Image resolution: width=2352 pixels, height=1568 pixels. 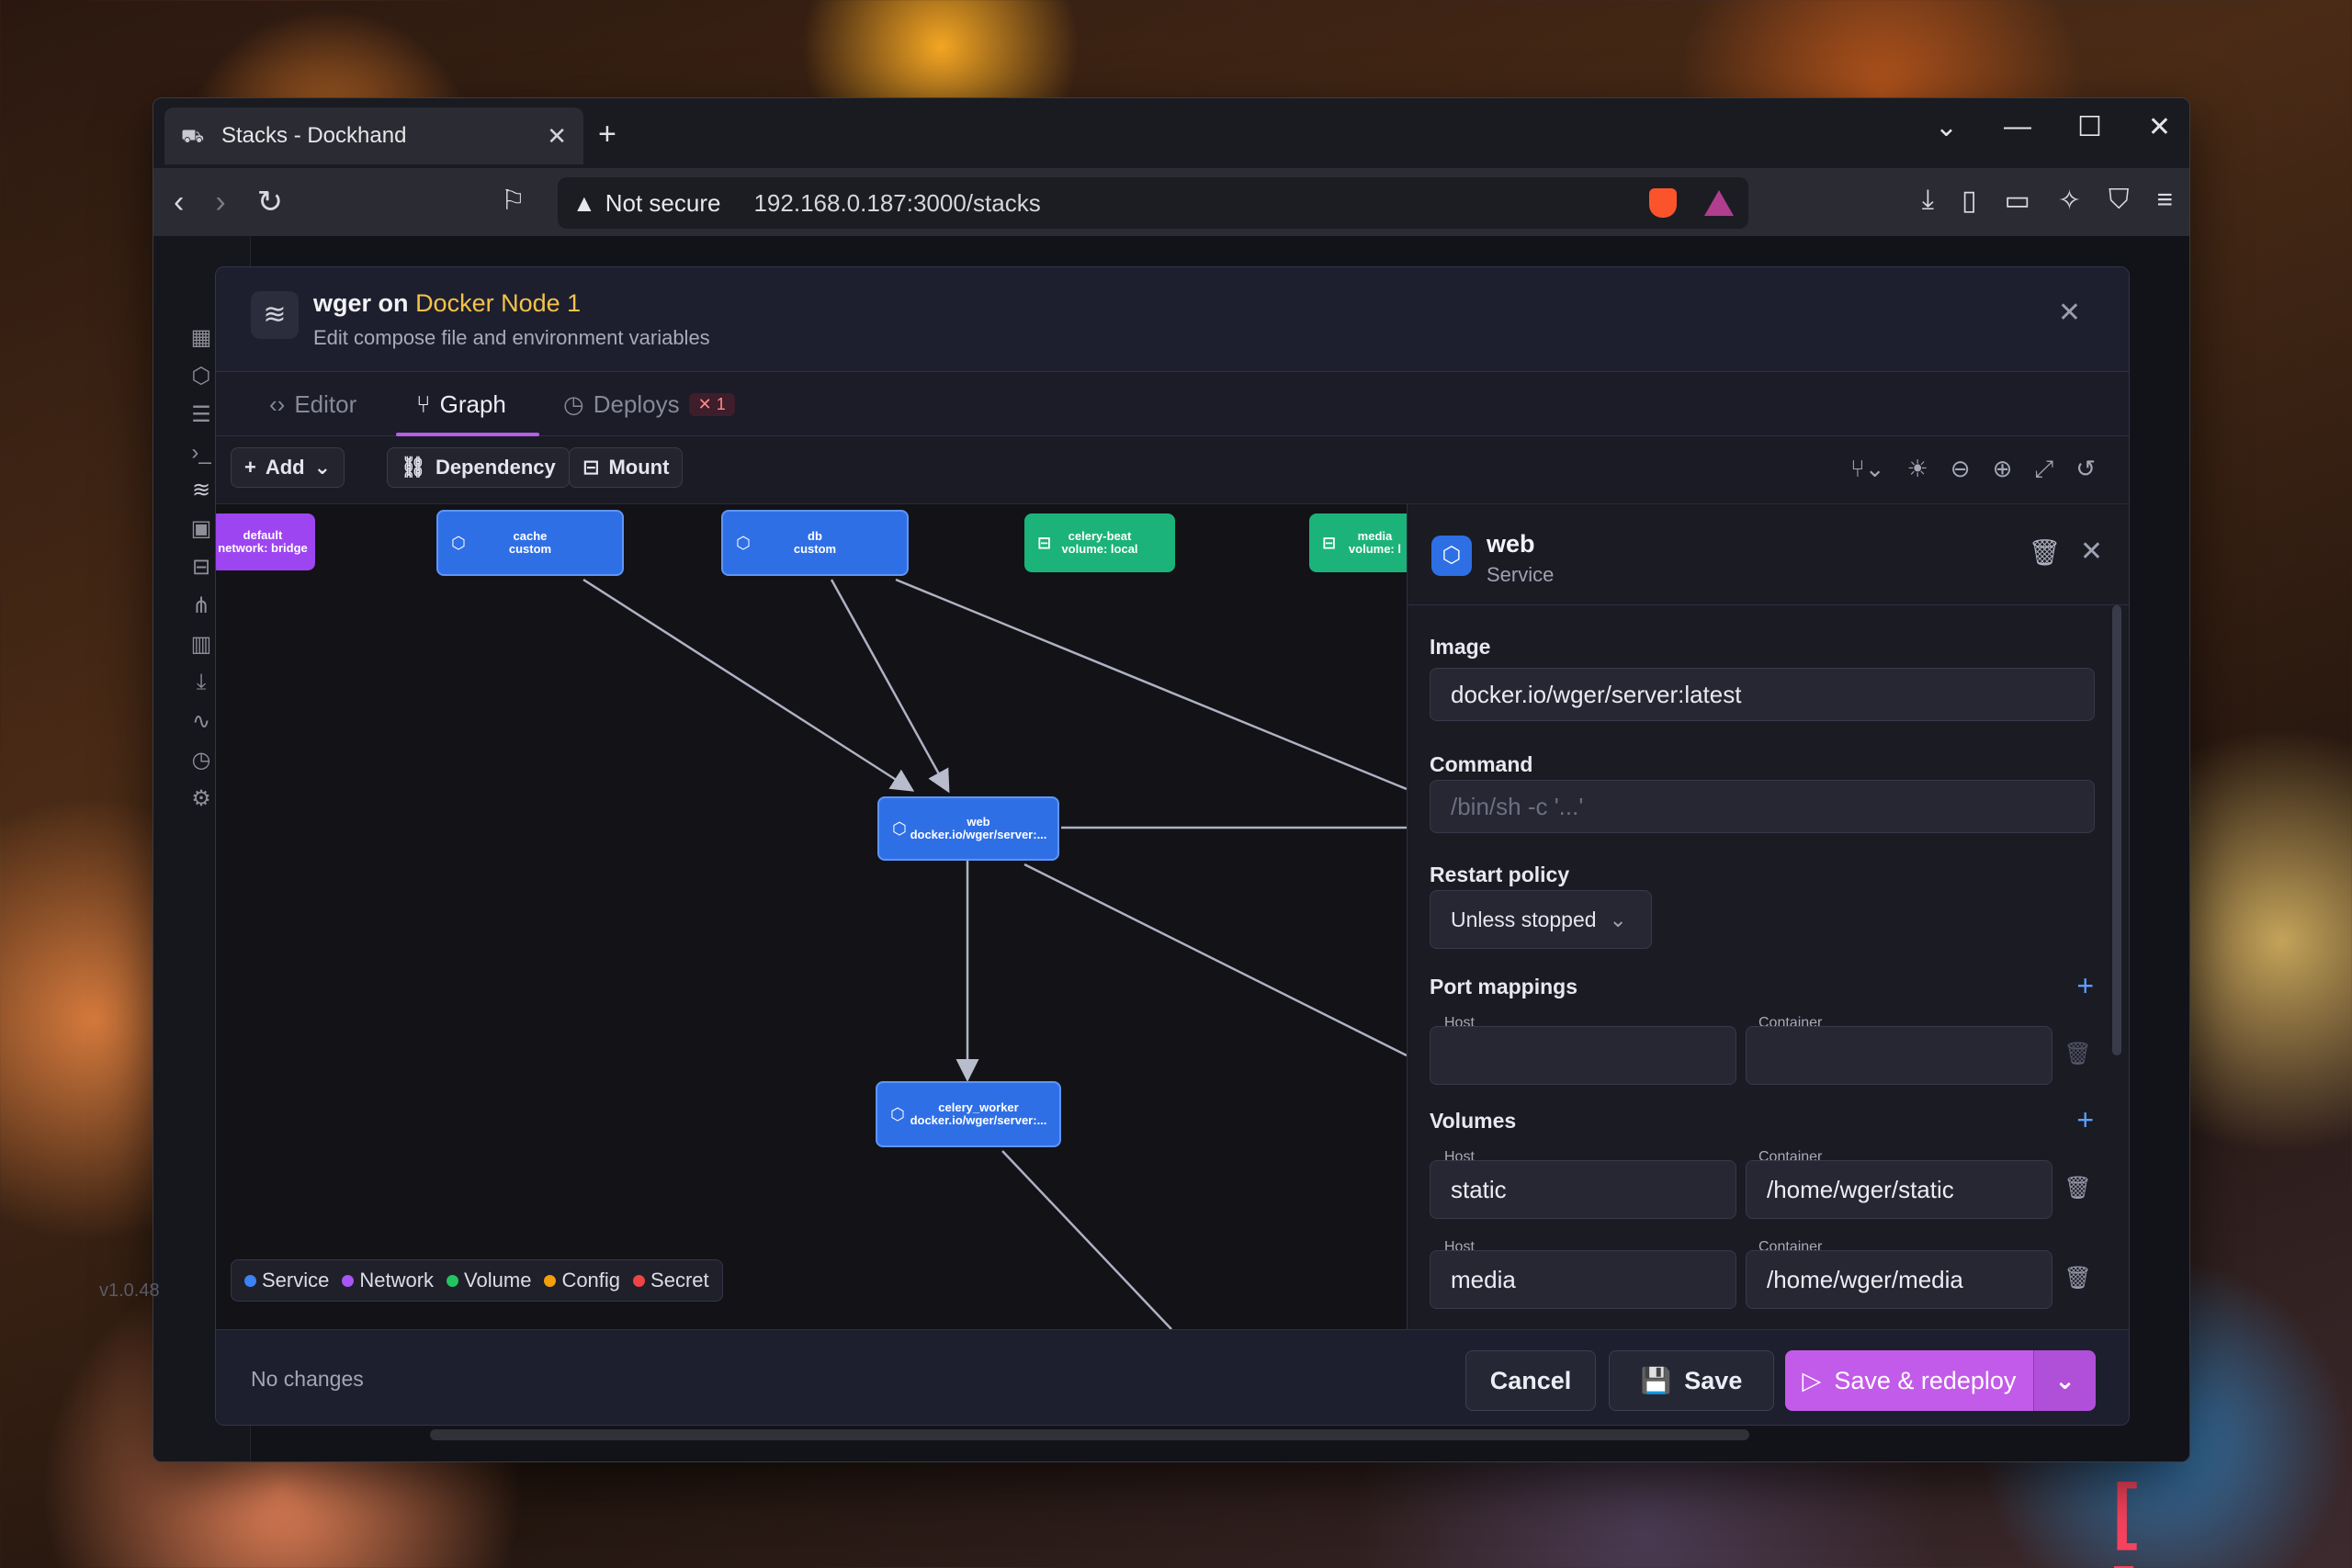 What do you see at coordinates (2164, 201) in the screenshot?
I see `menu-icon: ≡` at bounding box center [2164, 201].